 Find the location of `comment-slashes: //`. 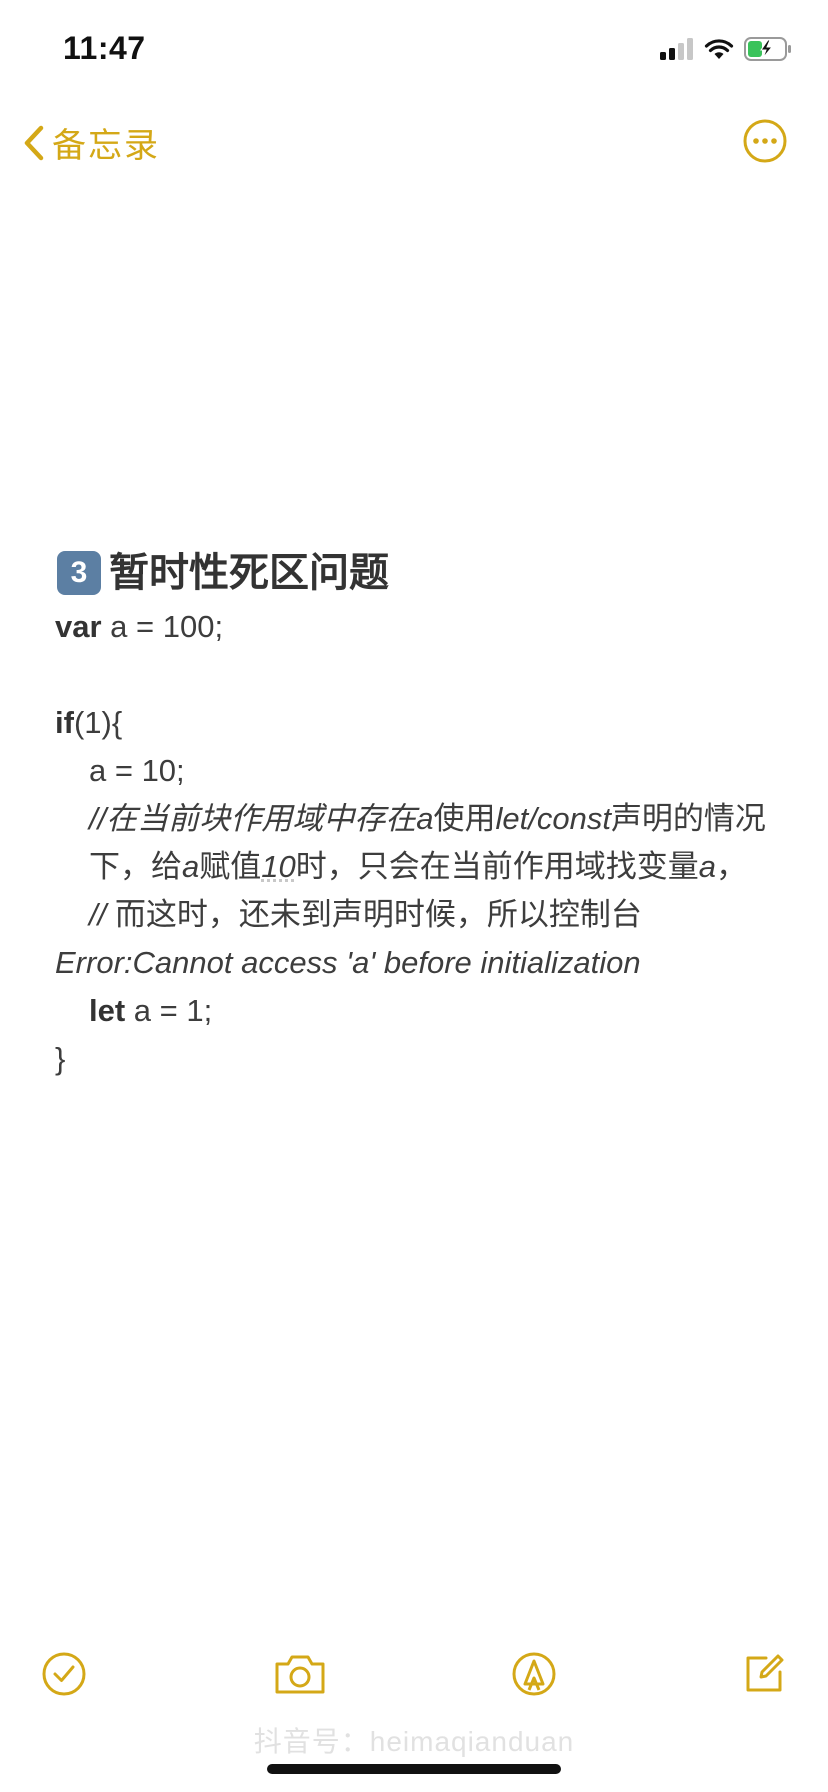

comment-slashes: // is located at coordinates (98, 914).